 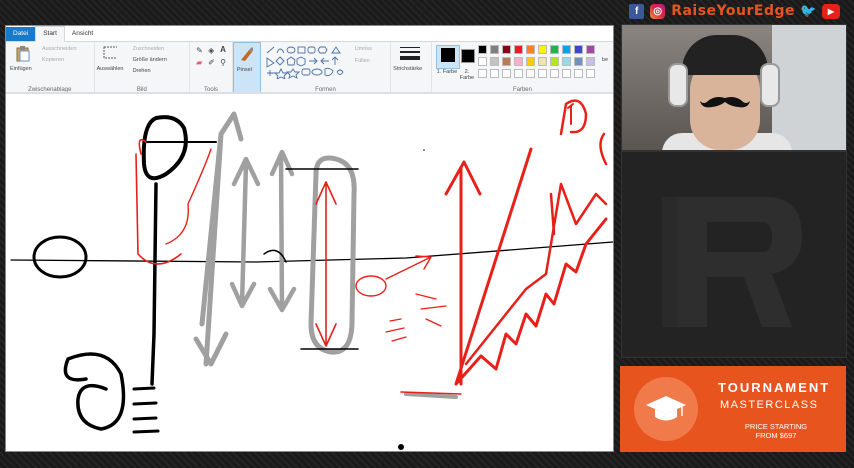 I want to click on size-group: Strichstärke, so click(x=411, y=68).